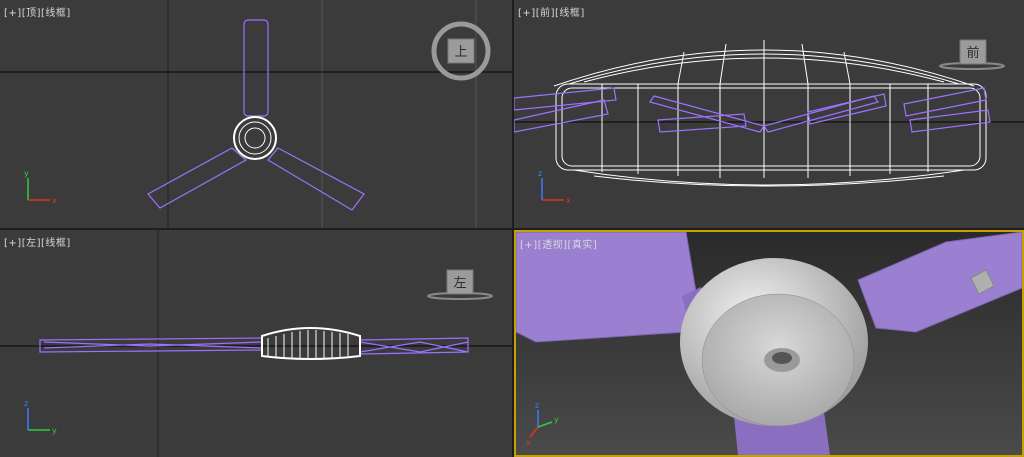 This screenshot has width=1024, height=457. I want to click on viewport-perspective-label: [+][透视][真实], so click(558, 243).